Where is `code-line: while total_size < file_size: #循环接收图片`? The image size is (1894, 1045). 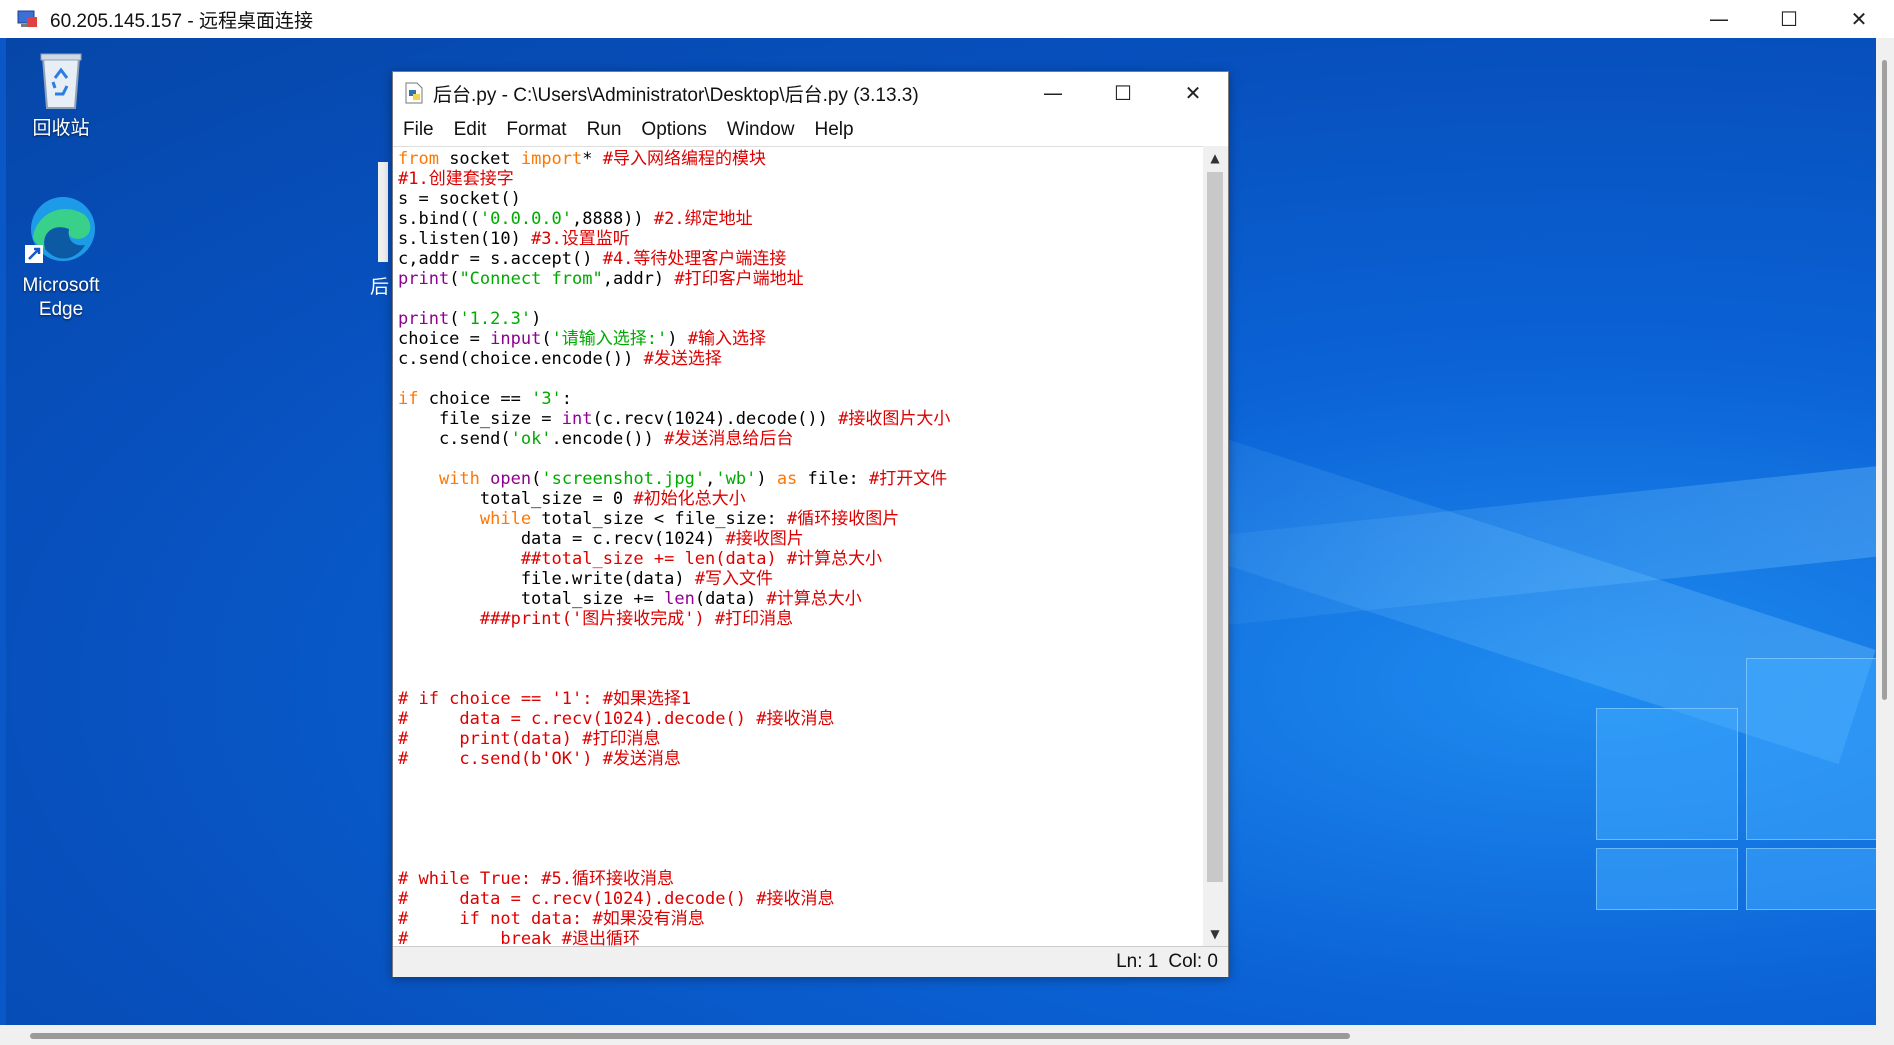
code-line: while total_size < file_size: #循环接收图片 is located at coordinates (674, 519).